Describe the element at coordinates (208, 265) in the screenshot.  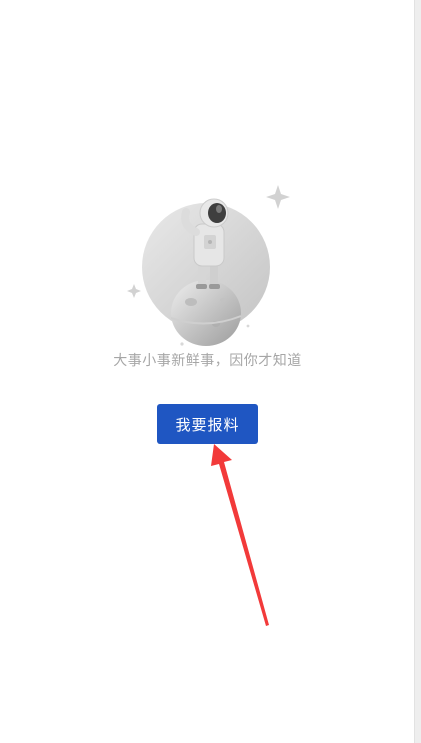
I see `astronaut-on-planet-icon` at that location.